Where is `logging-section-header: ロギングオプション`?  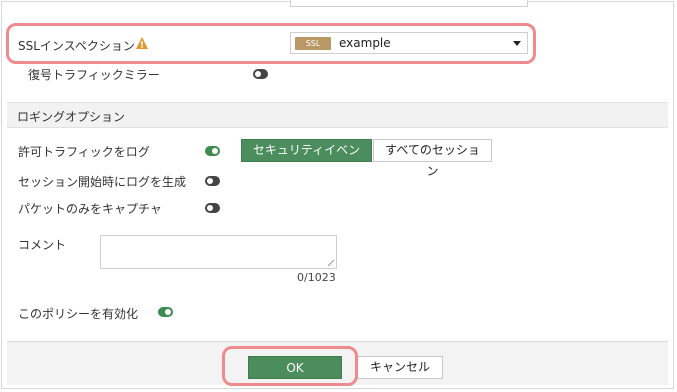
logging-section-header: ロギングオプション is located at coordinates (337, 115).